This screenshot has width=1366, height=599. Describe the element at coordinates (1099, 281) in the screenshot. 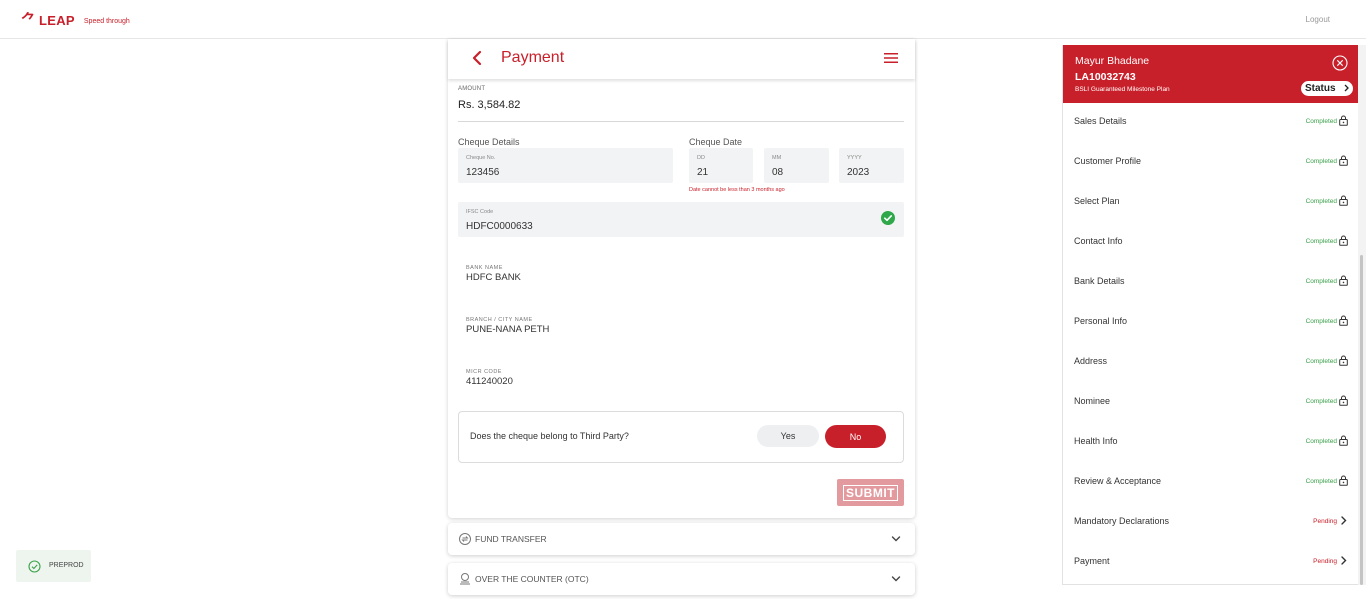

I see `step-label: Bank Details` at that location.